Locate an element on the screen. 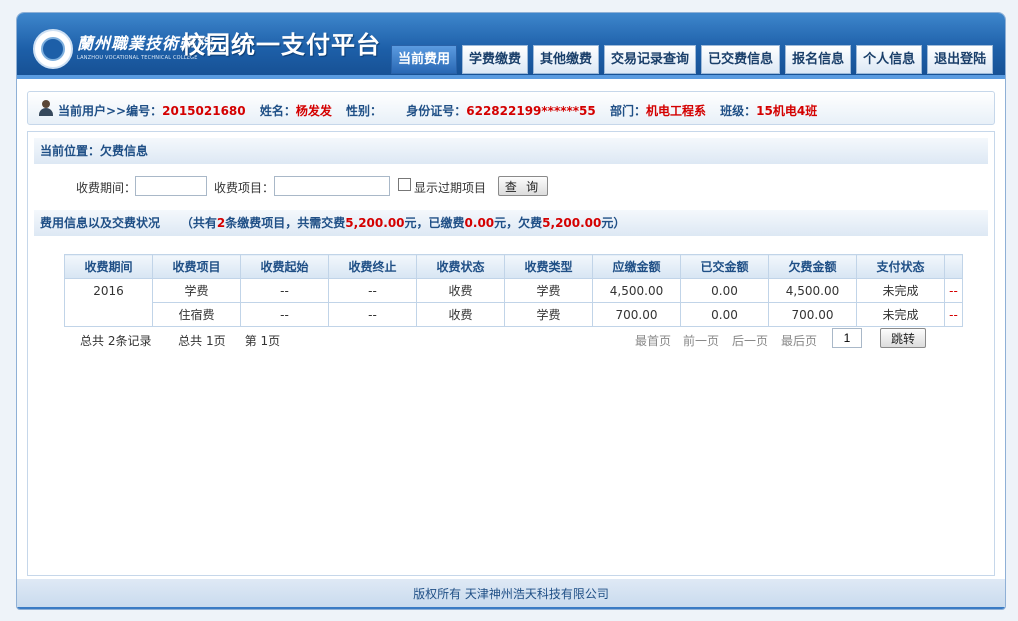 The image size is (1018, 621). summary-text: 元，已缴费 is located at coordinates (434, 223).